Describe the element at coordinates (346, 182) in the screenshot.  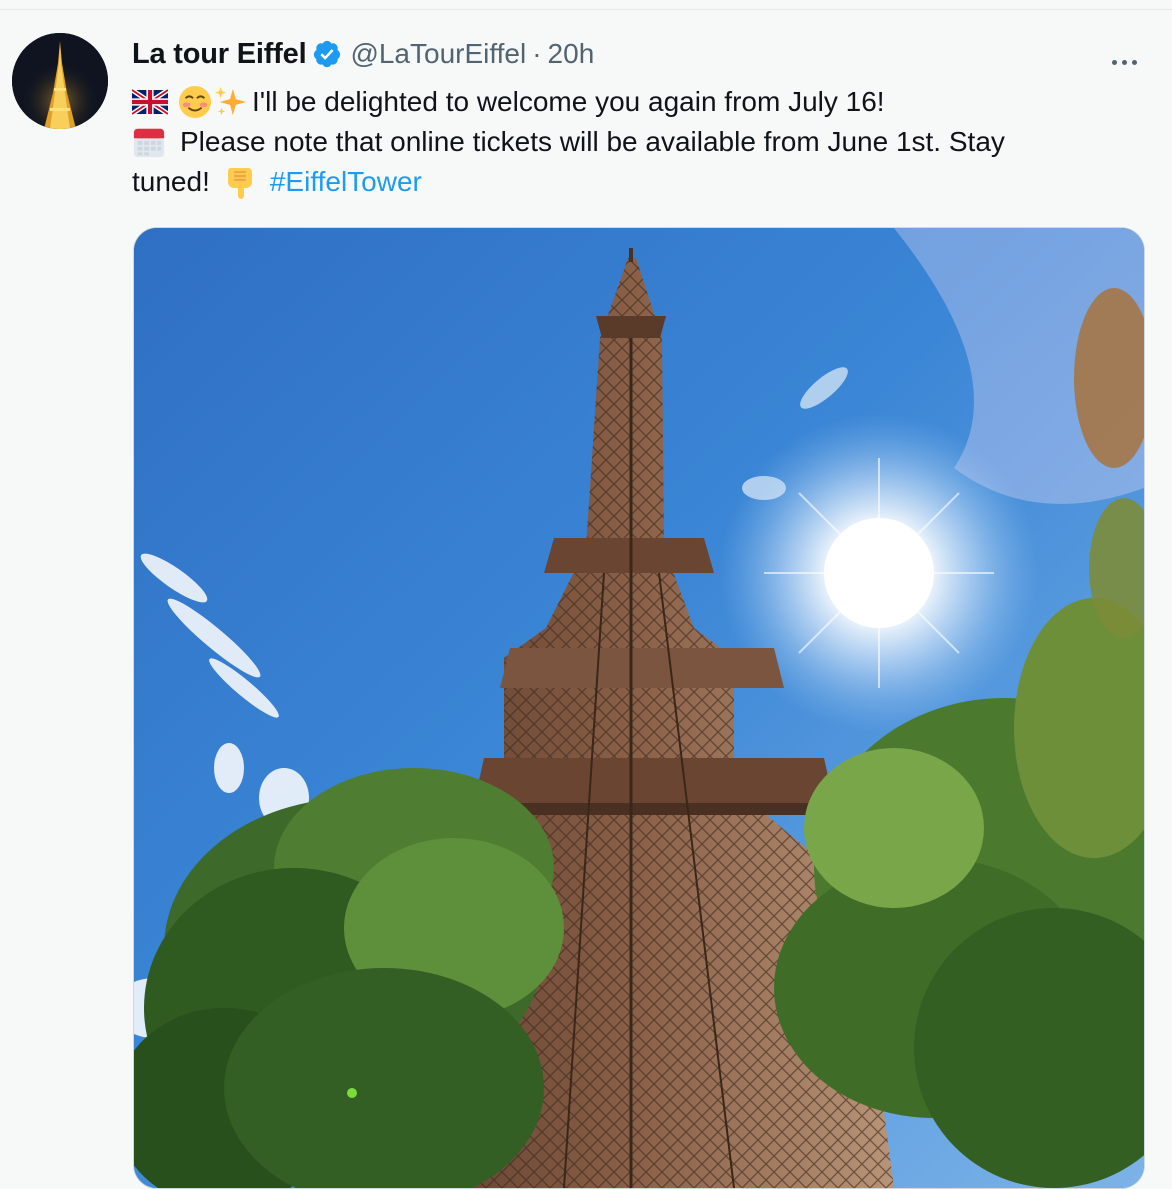
I see `hashtag-link: #EiffelTower` at that location.